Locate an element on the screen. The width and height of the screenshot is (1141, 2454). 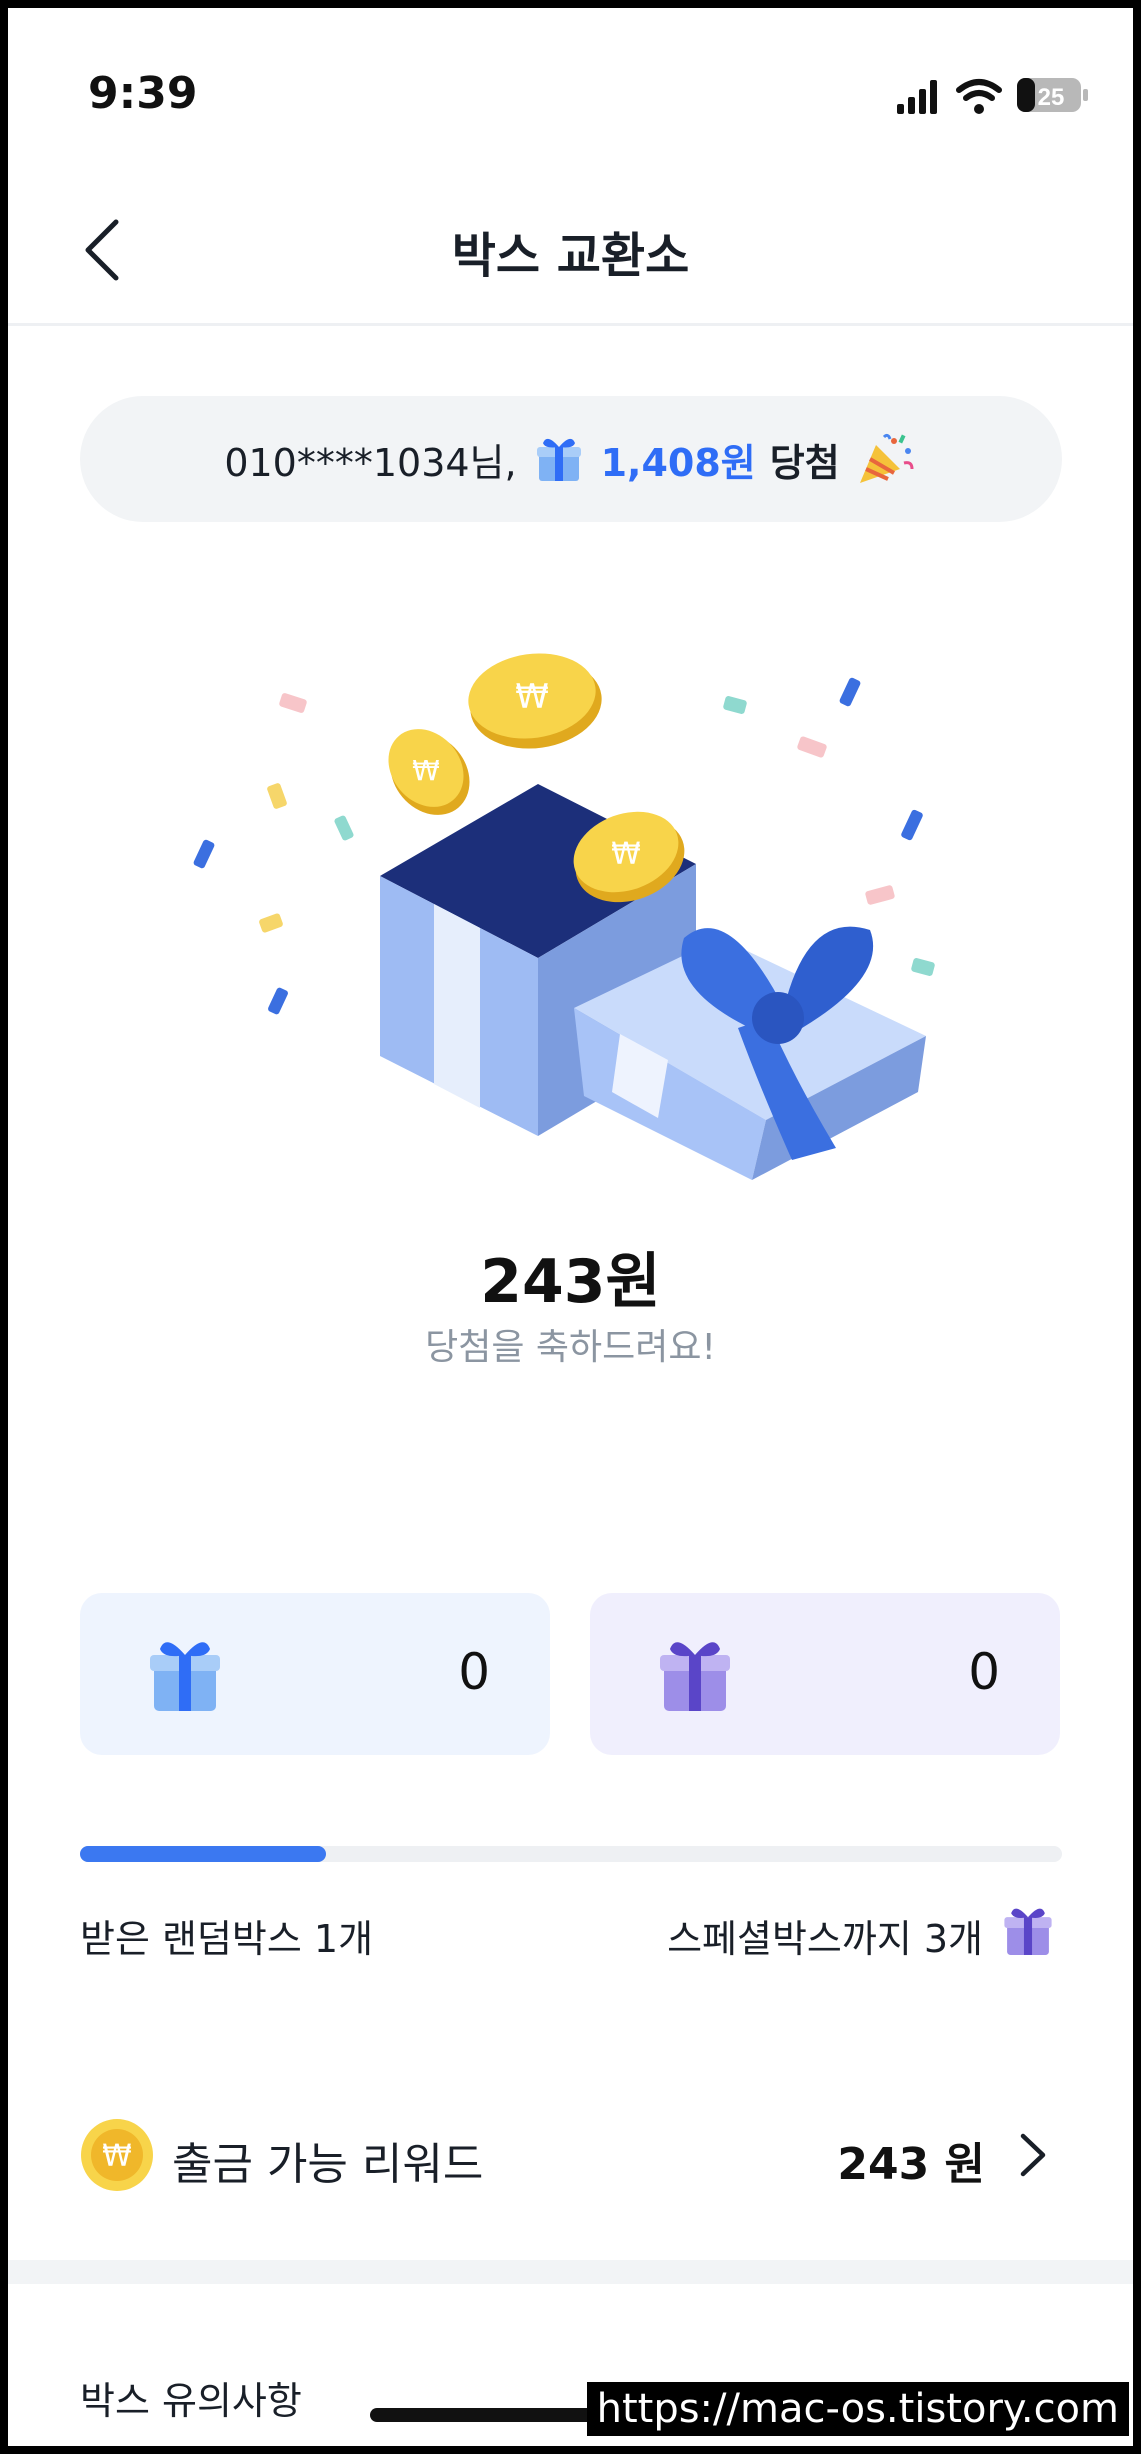
random-gift-icon is located at coordinates (185, 1676).